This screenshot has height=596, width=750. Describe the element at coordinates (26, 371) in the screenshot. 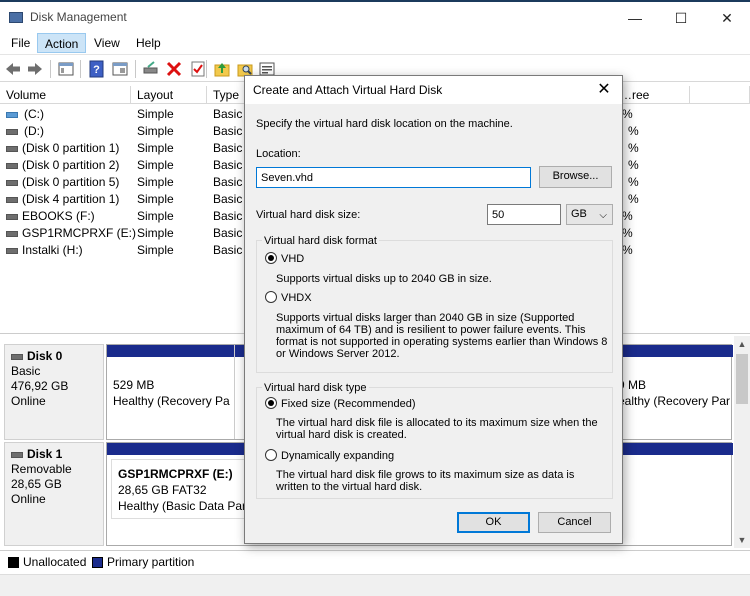

I see `disk-type: Basic` at that location.